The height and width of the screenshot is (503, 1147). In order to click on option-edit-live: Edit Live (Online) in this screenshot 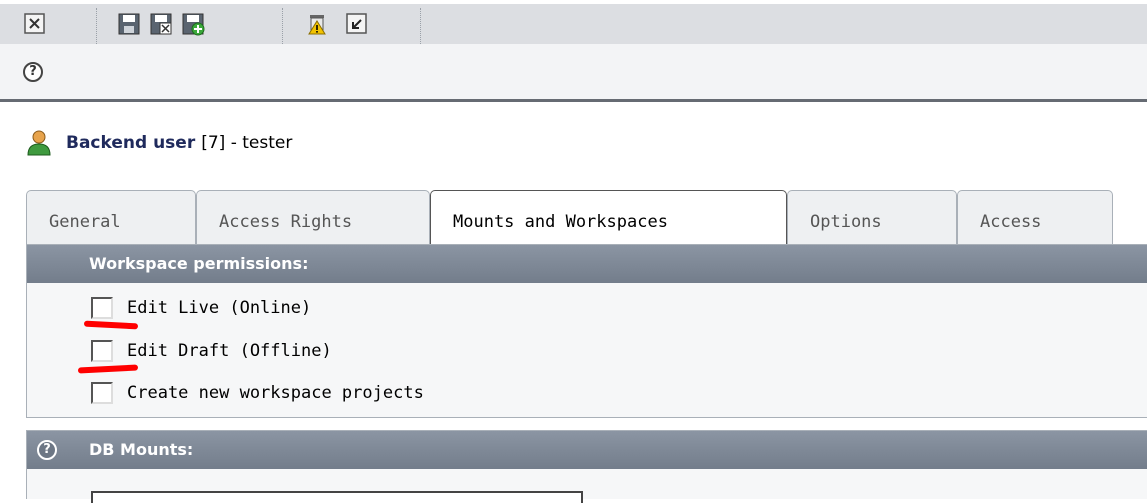, I will do `click(201, 308)`.